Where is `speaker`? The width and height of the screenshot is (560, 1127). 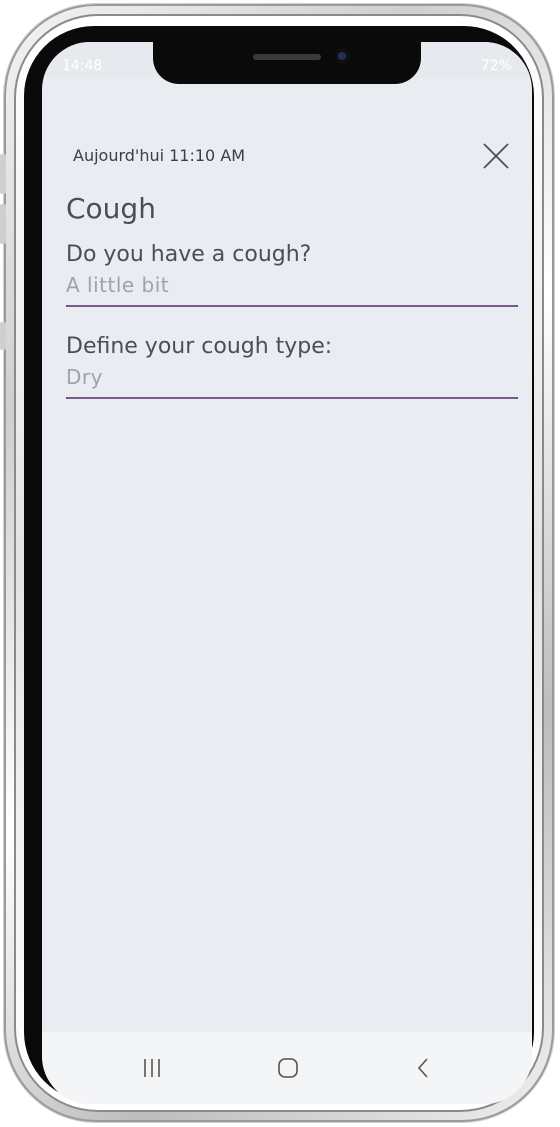 speaker is located at coordinates (287, 57).